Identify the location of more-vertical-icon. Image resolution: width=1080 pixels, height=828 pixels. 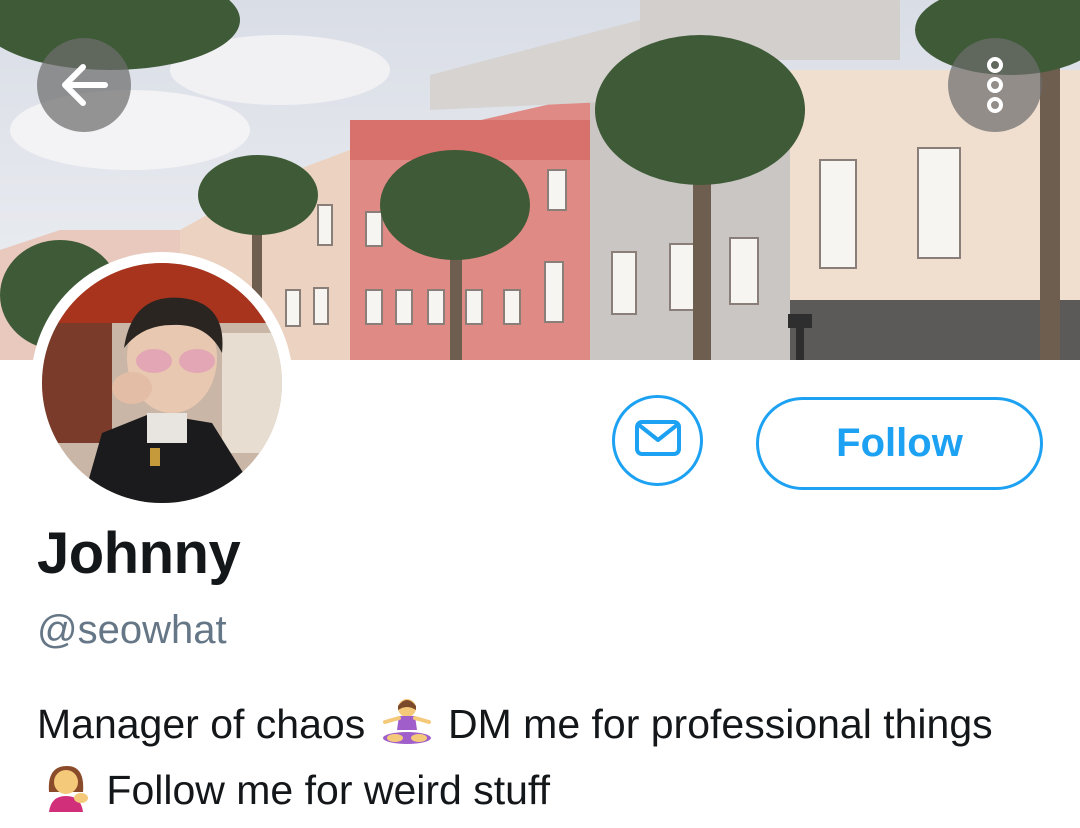
(995, 85).